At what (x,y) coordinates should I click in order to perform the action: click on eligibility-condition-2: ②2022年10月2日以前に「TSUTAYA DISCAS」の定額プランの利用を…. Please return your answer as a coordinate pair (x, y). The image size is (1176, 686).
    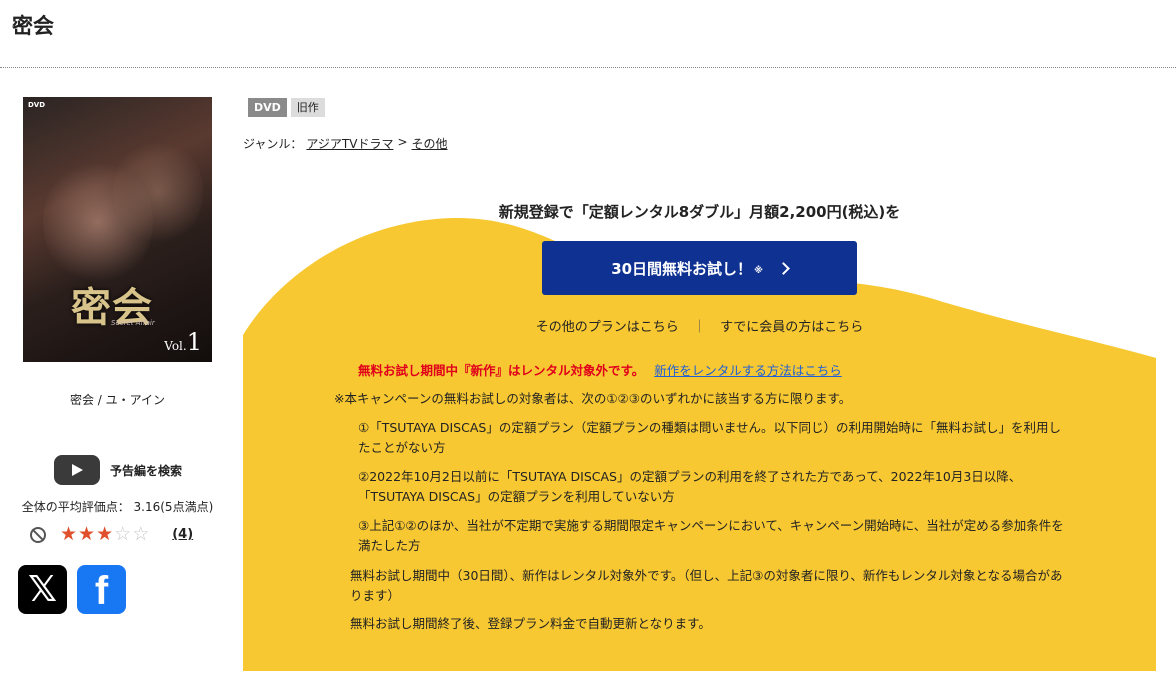
    Looking at the image, I should click on (690, 486).